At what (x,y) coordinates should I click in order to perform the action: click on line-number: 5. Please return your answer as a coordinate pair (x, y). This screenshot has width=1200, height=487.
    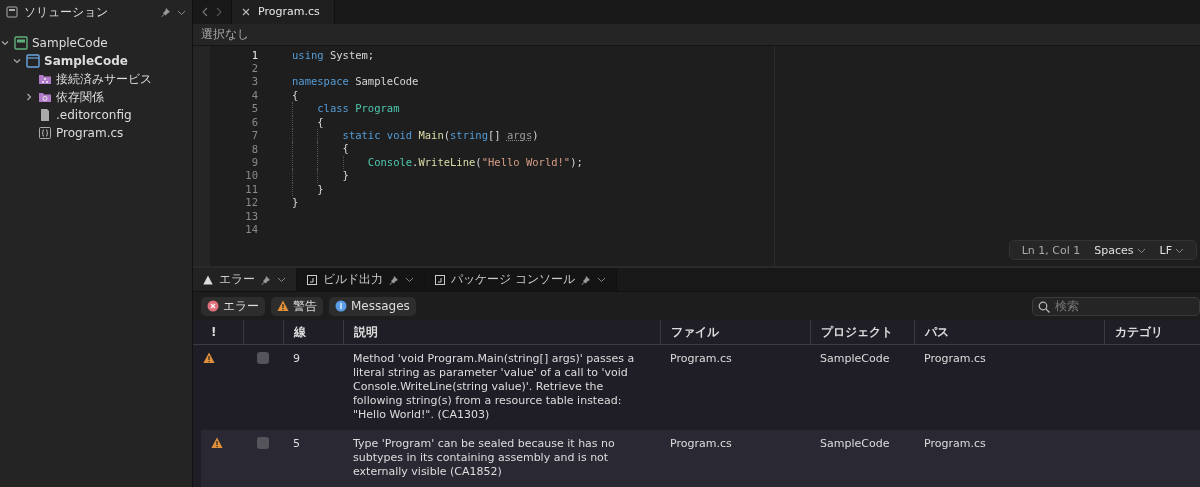
    Looking at the image, I should click on (254, 109).